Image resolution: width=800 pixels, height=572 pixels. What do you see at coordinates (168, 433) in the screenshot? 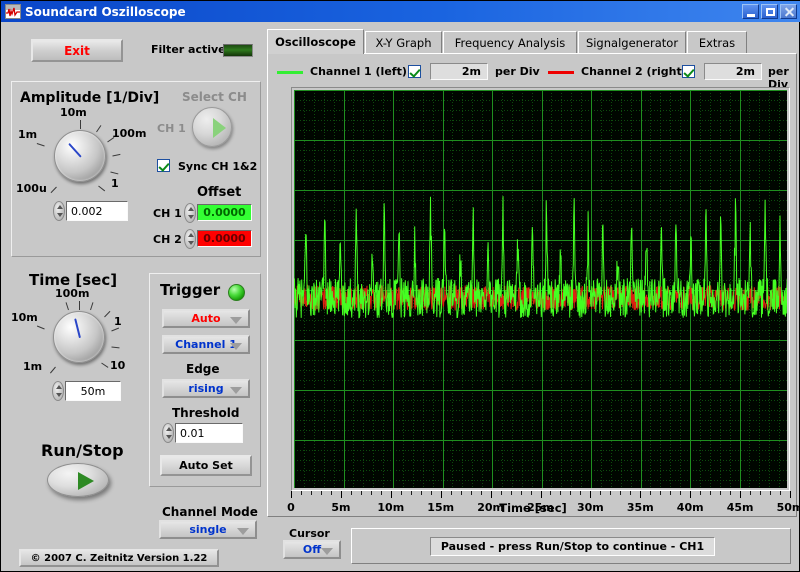
I see `trigger-threshold-spinner` at bounding box center [168, 433].